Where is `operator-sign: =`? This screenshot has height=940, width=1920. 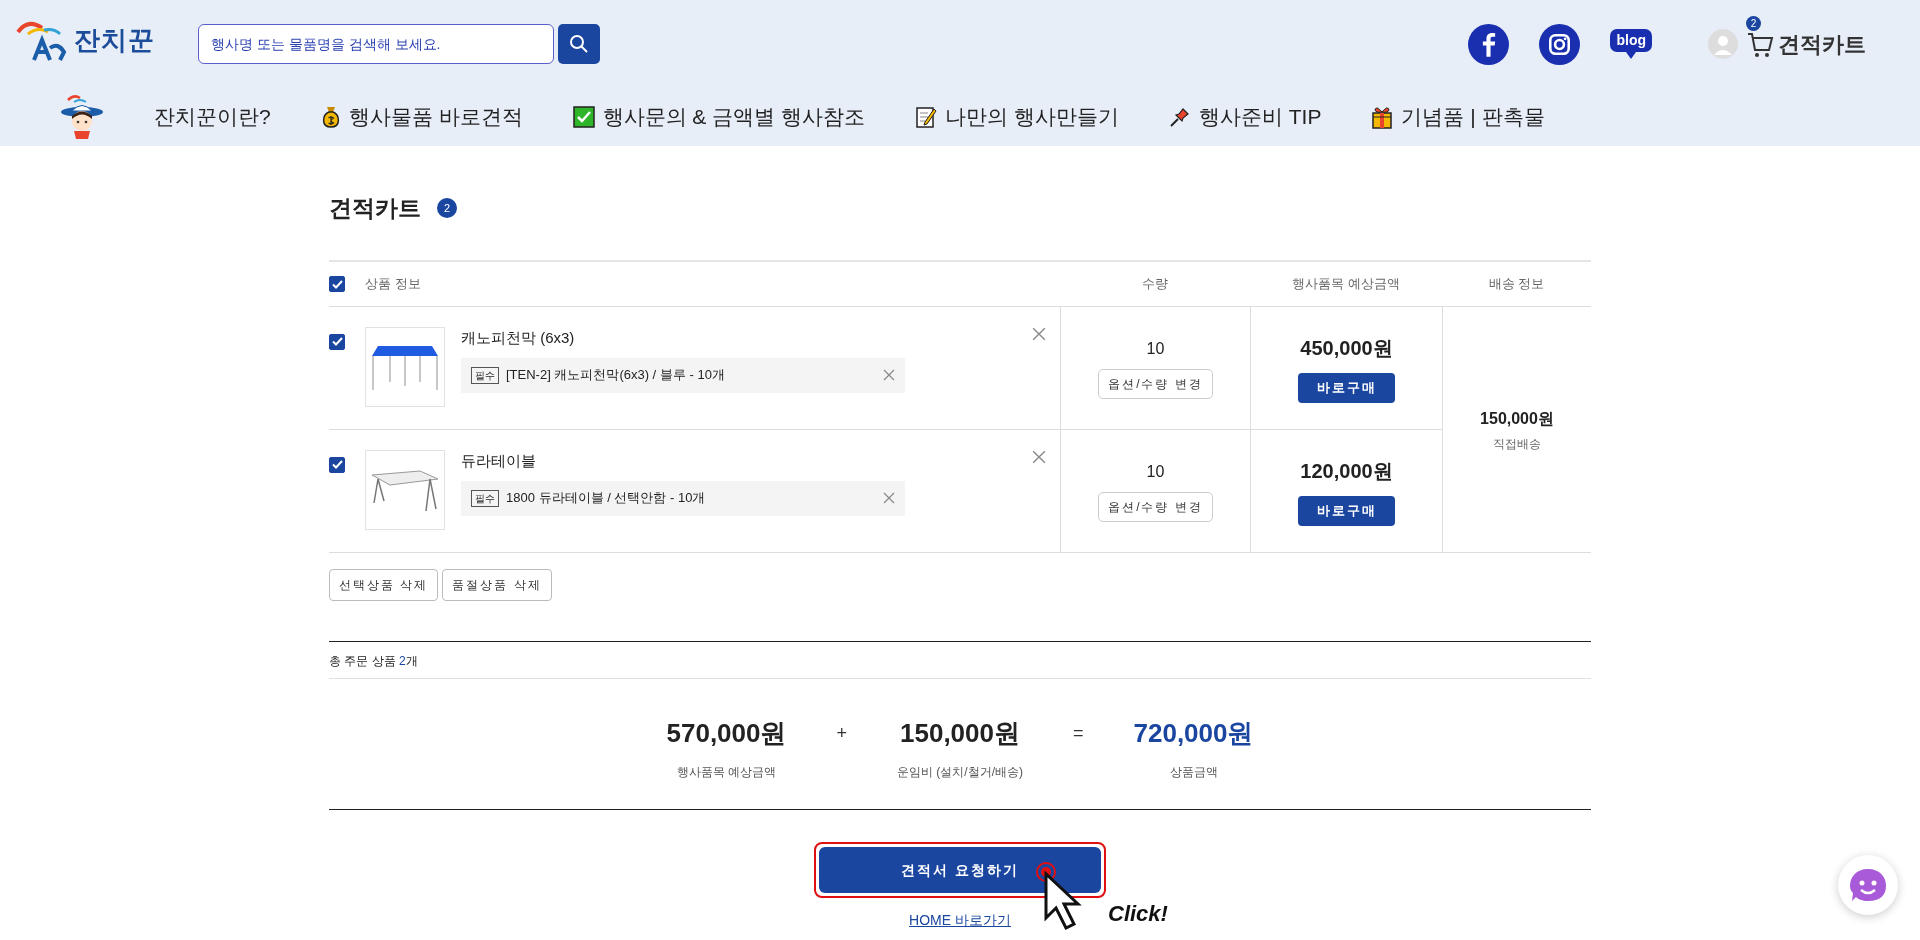
operator-sign: = is located at coordinates (1078, 733).